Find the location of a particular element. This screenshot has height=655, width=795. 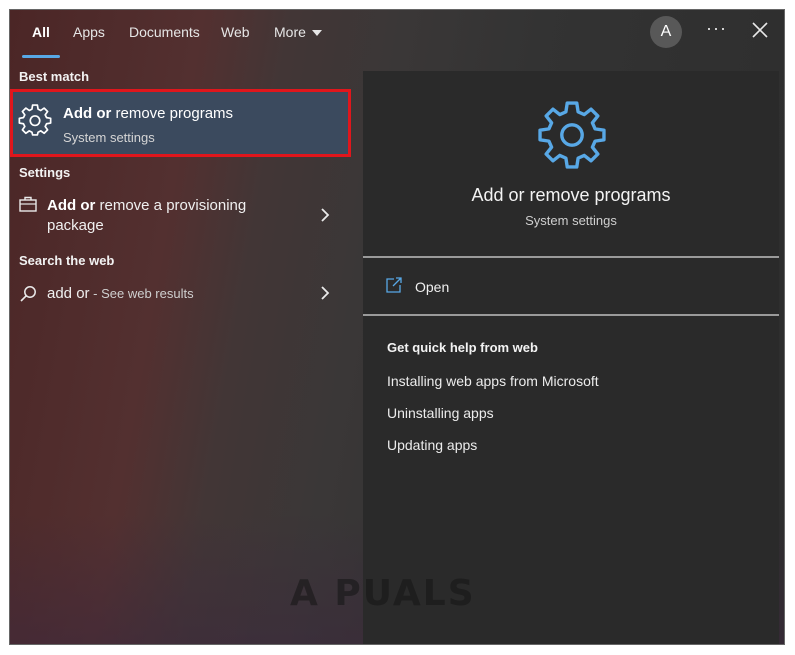

help-link-installing-web-apps: Installing web apps from Microsoft is located at coordinates (493, 381).